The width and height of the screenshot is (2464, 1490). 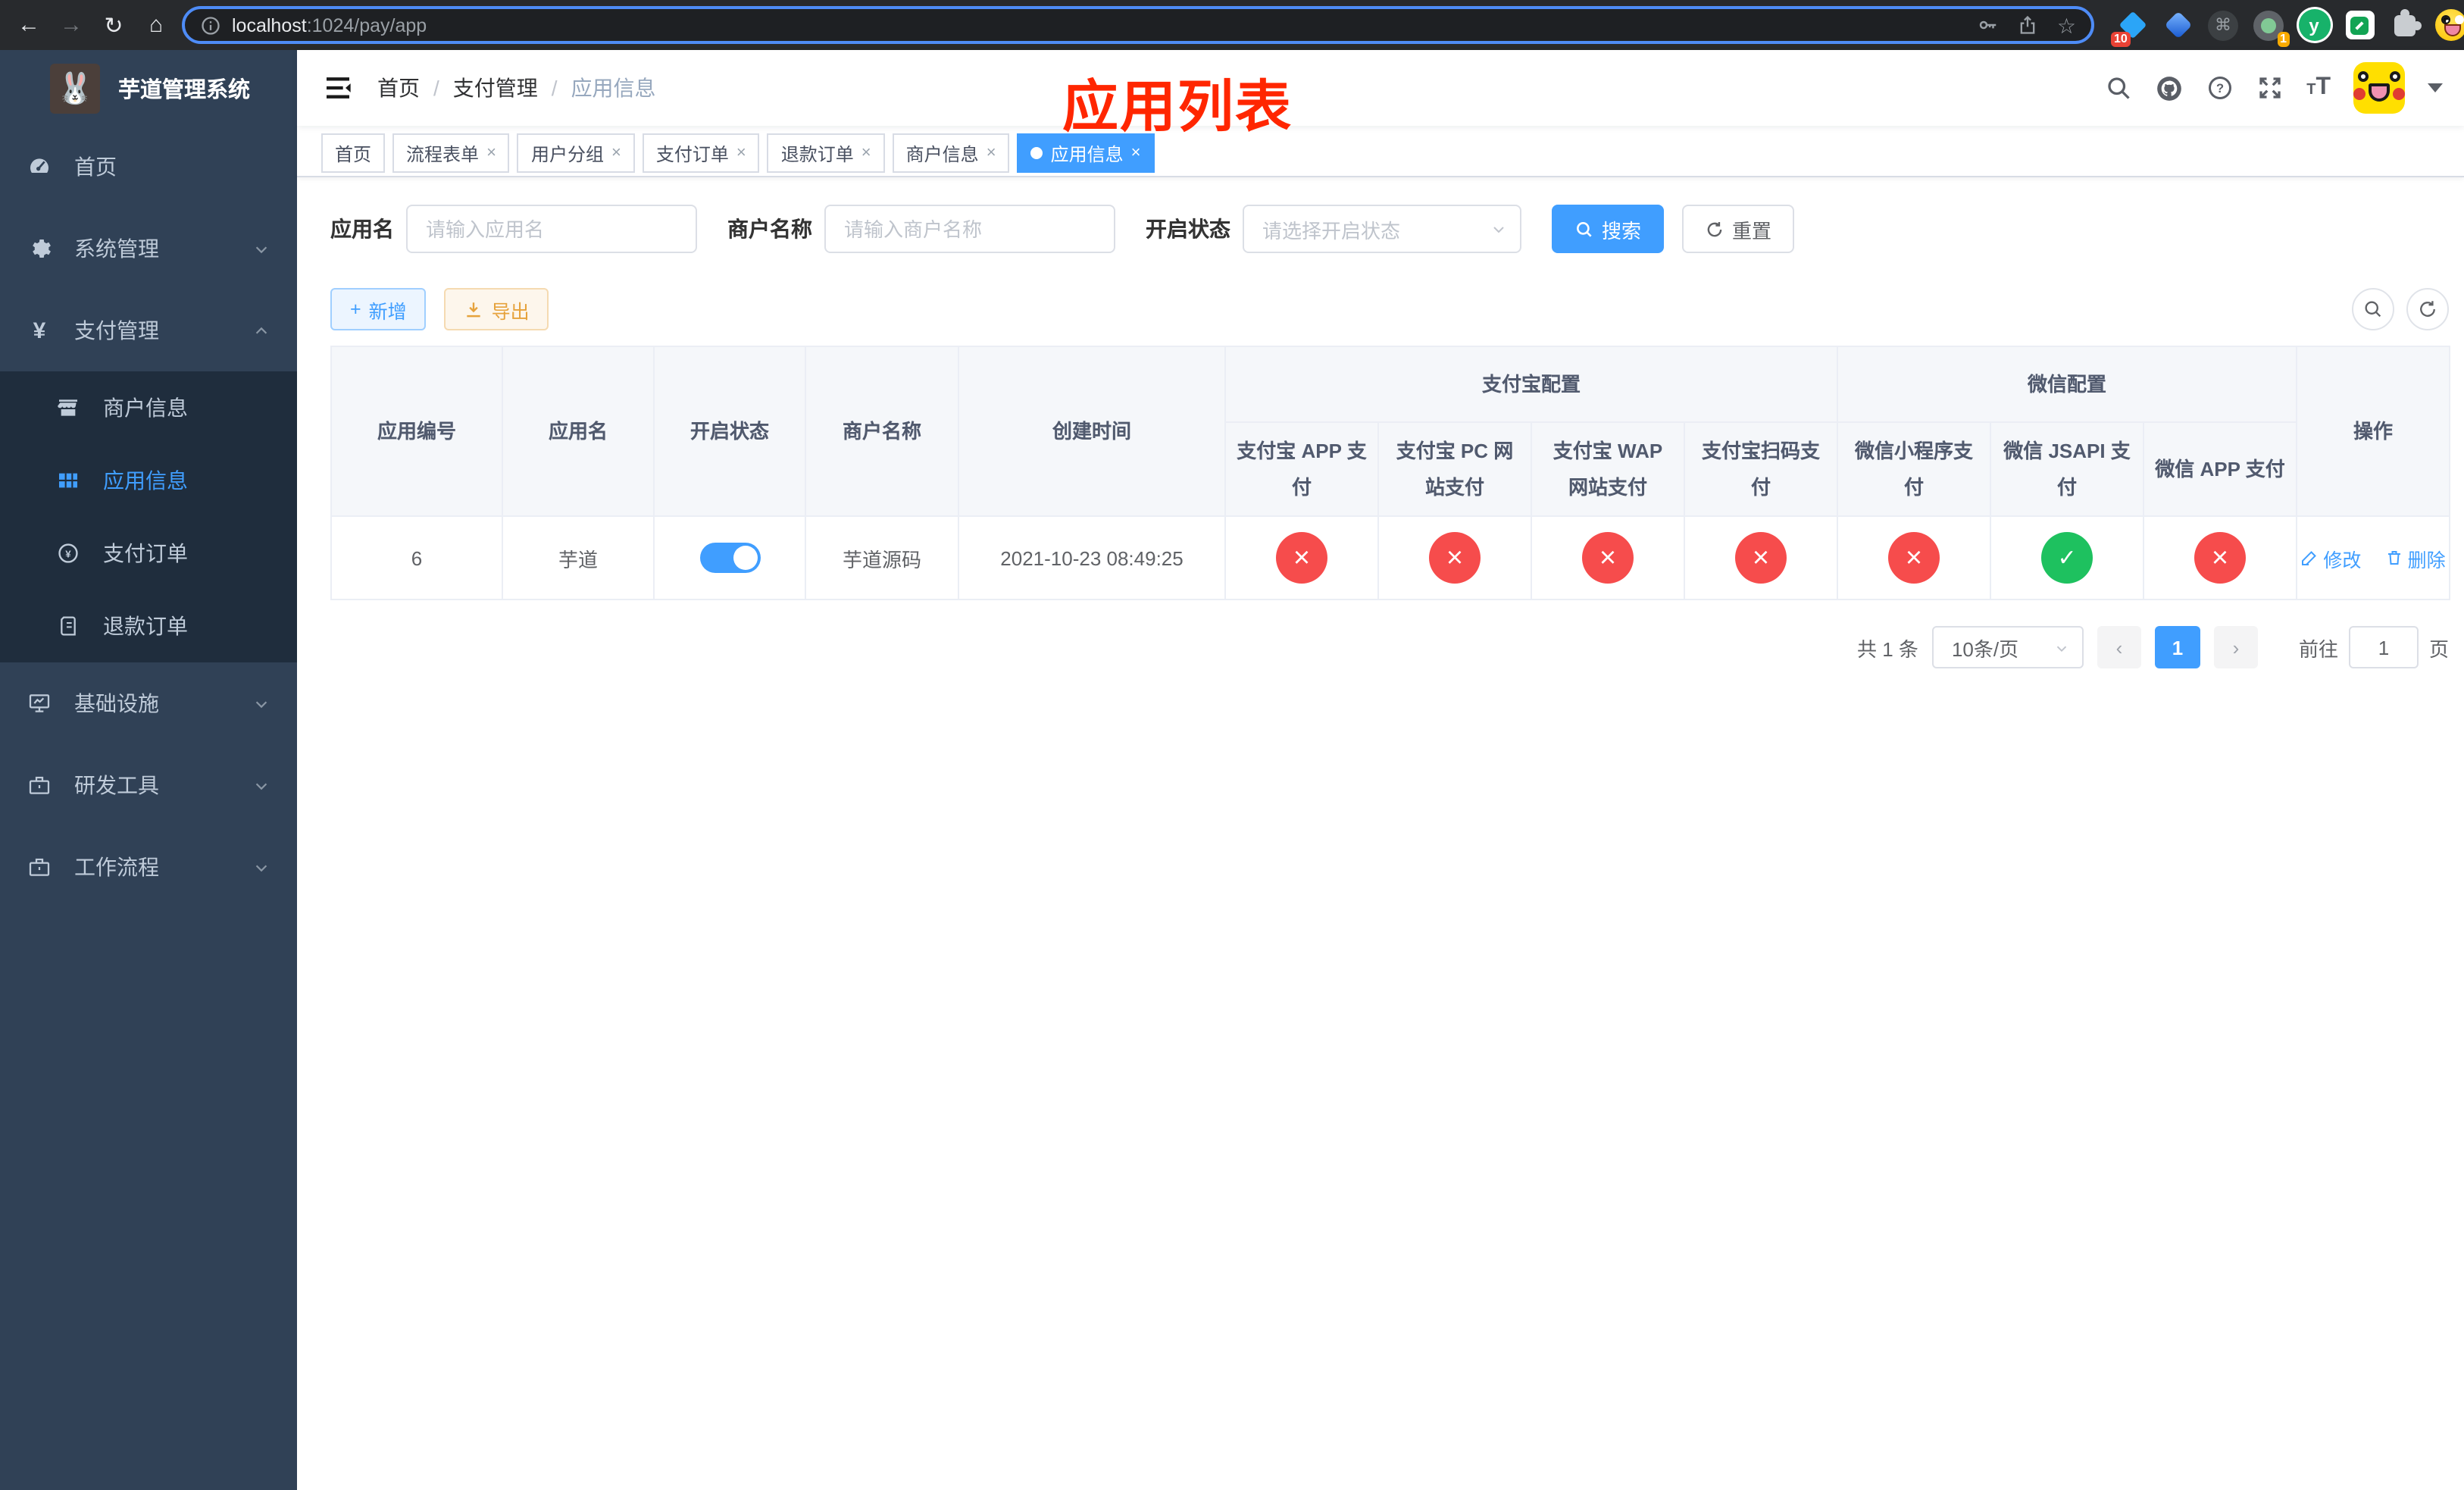 I want to click on export-button: 导出, so click(x=496, y=309).